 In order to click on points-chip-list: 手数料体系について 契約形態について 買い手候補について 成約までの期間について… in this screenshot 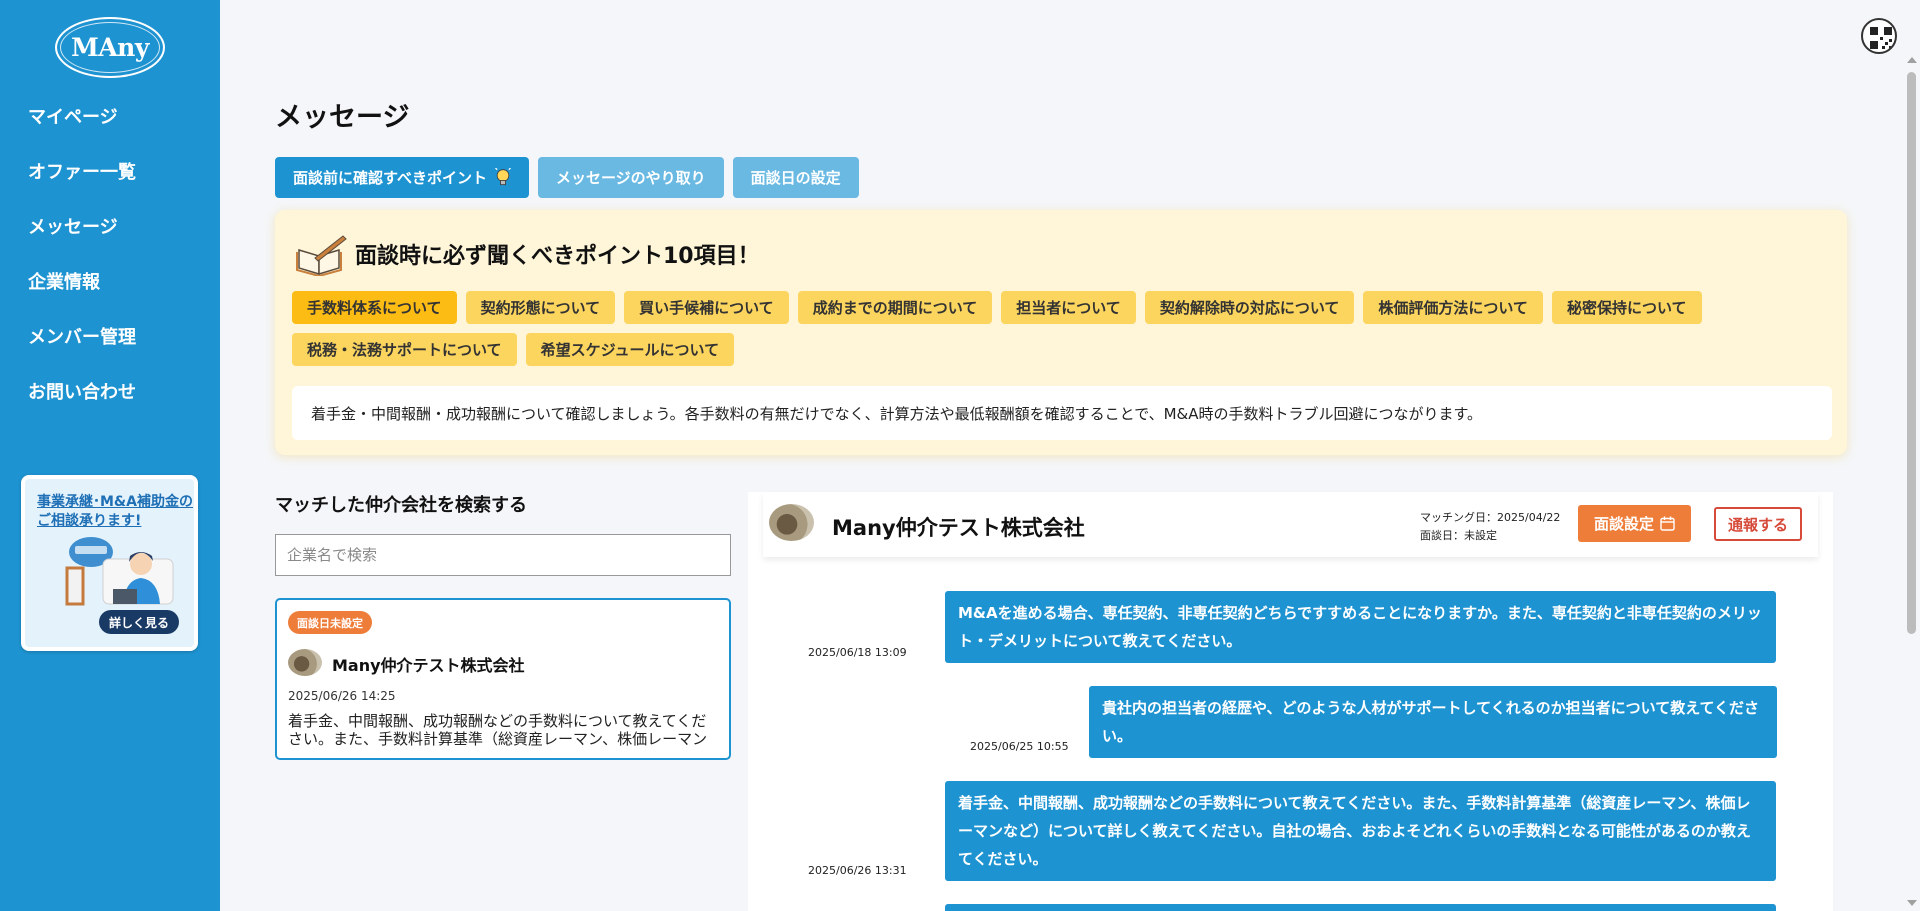, I will do `click(1062, 328)`.